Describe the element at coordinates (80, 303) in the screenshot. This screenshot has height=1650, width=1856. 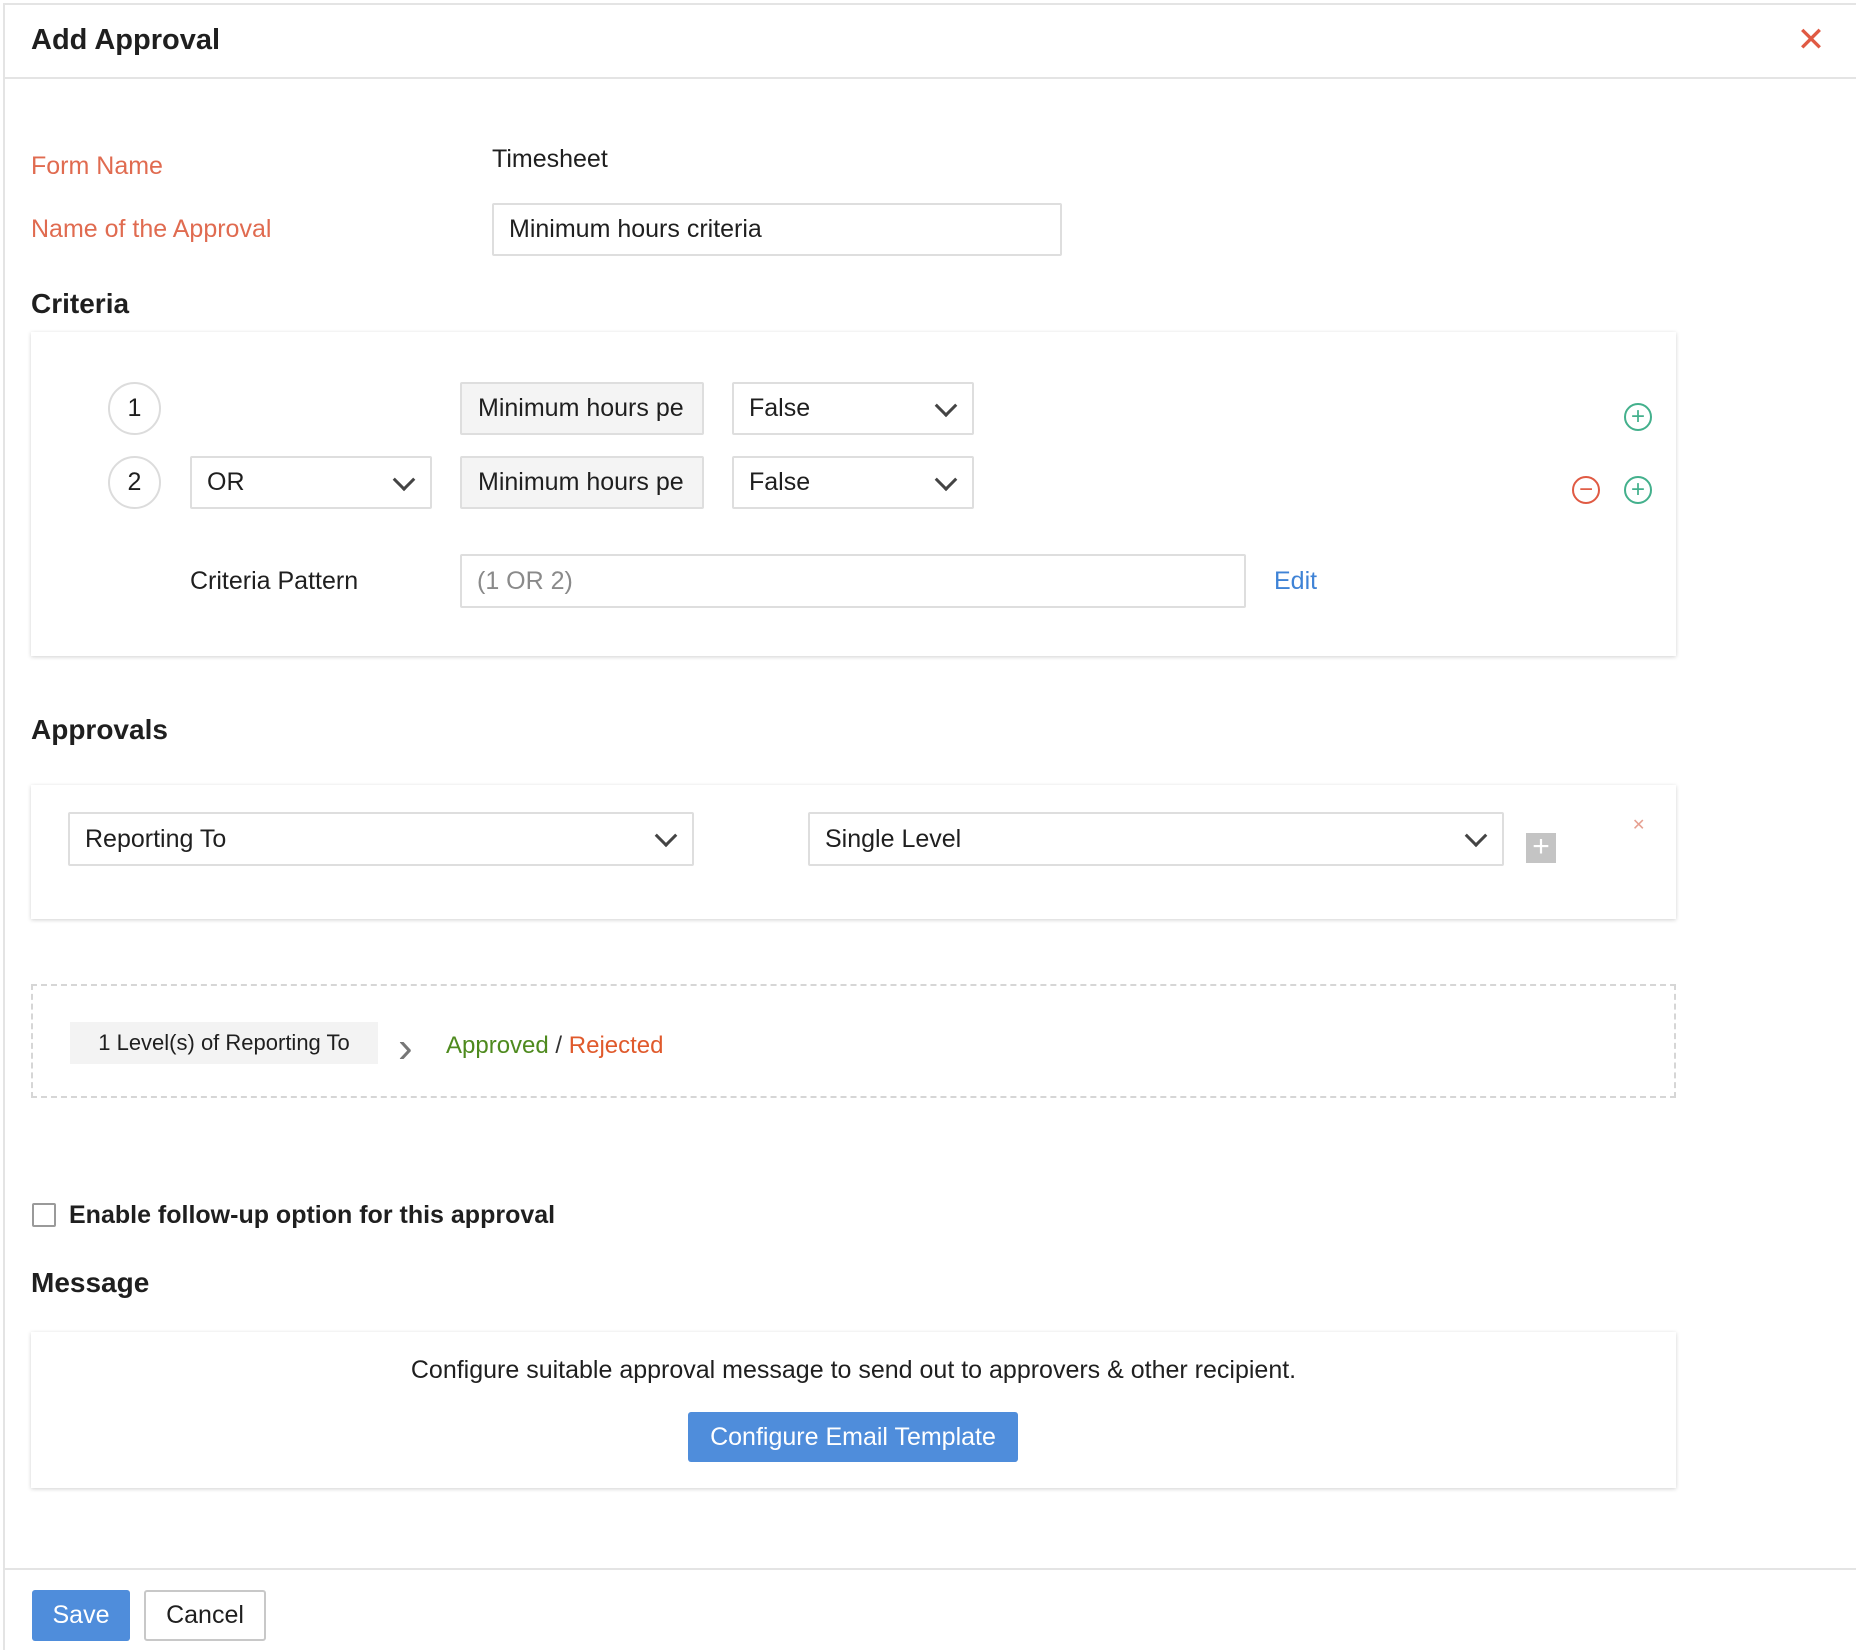
I see `criteria-heading: Criteria` at that location.